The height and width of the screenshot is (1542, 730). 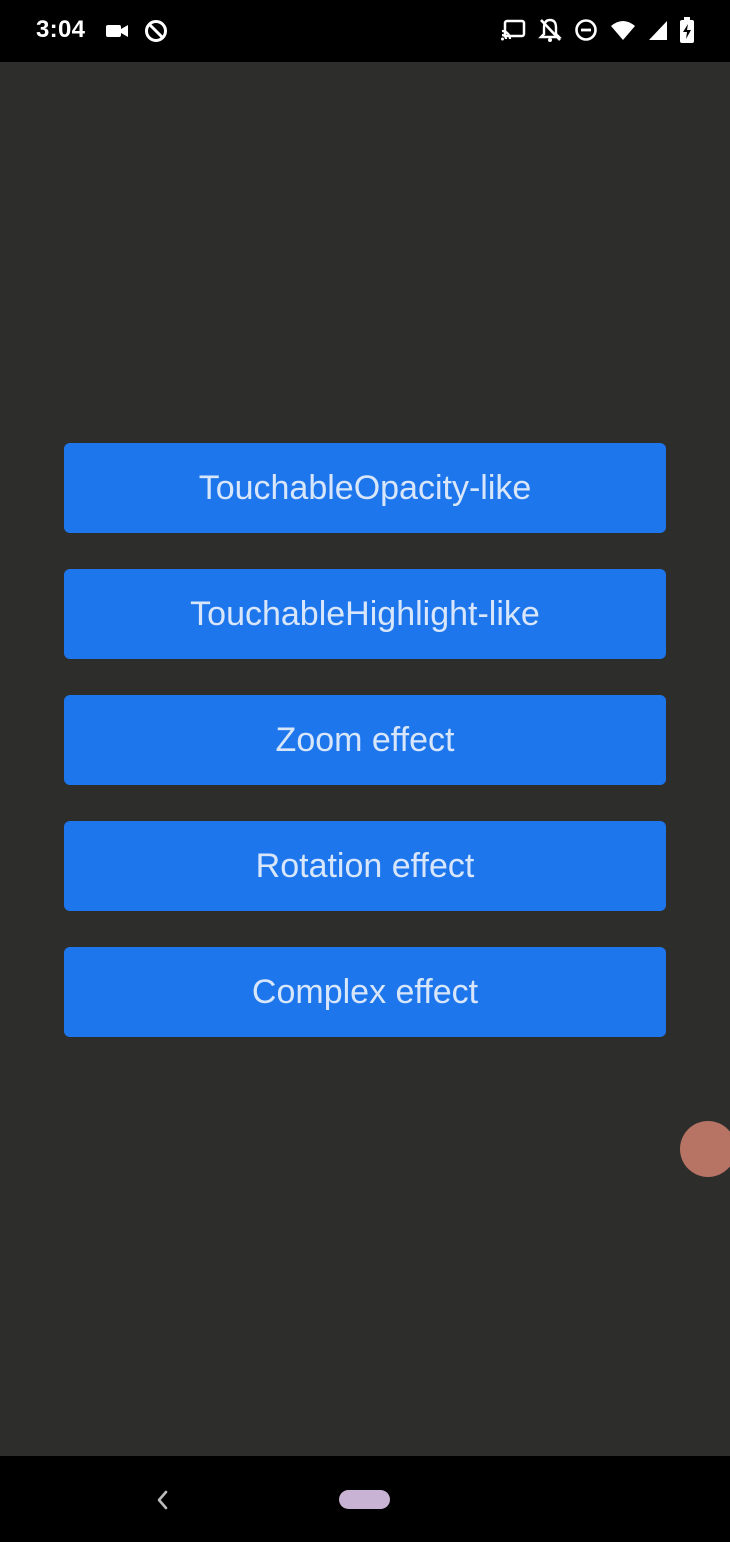 What do you see at coordinates (550, 30) in the screenshot?
I see `notifications-off-icon` at bounding box center [550, 30].